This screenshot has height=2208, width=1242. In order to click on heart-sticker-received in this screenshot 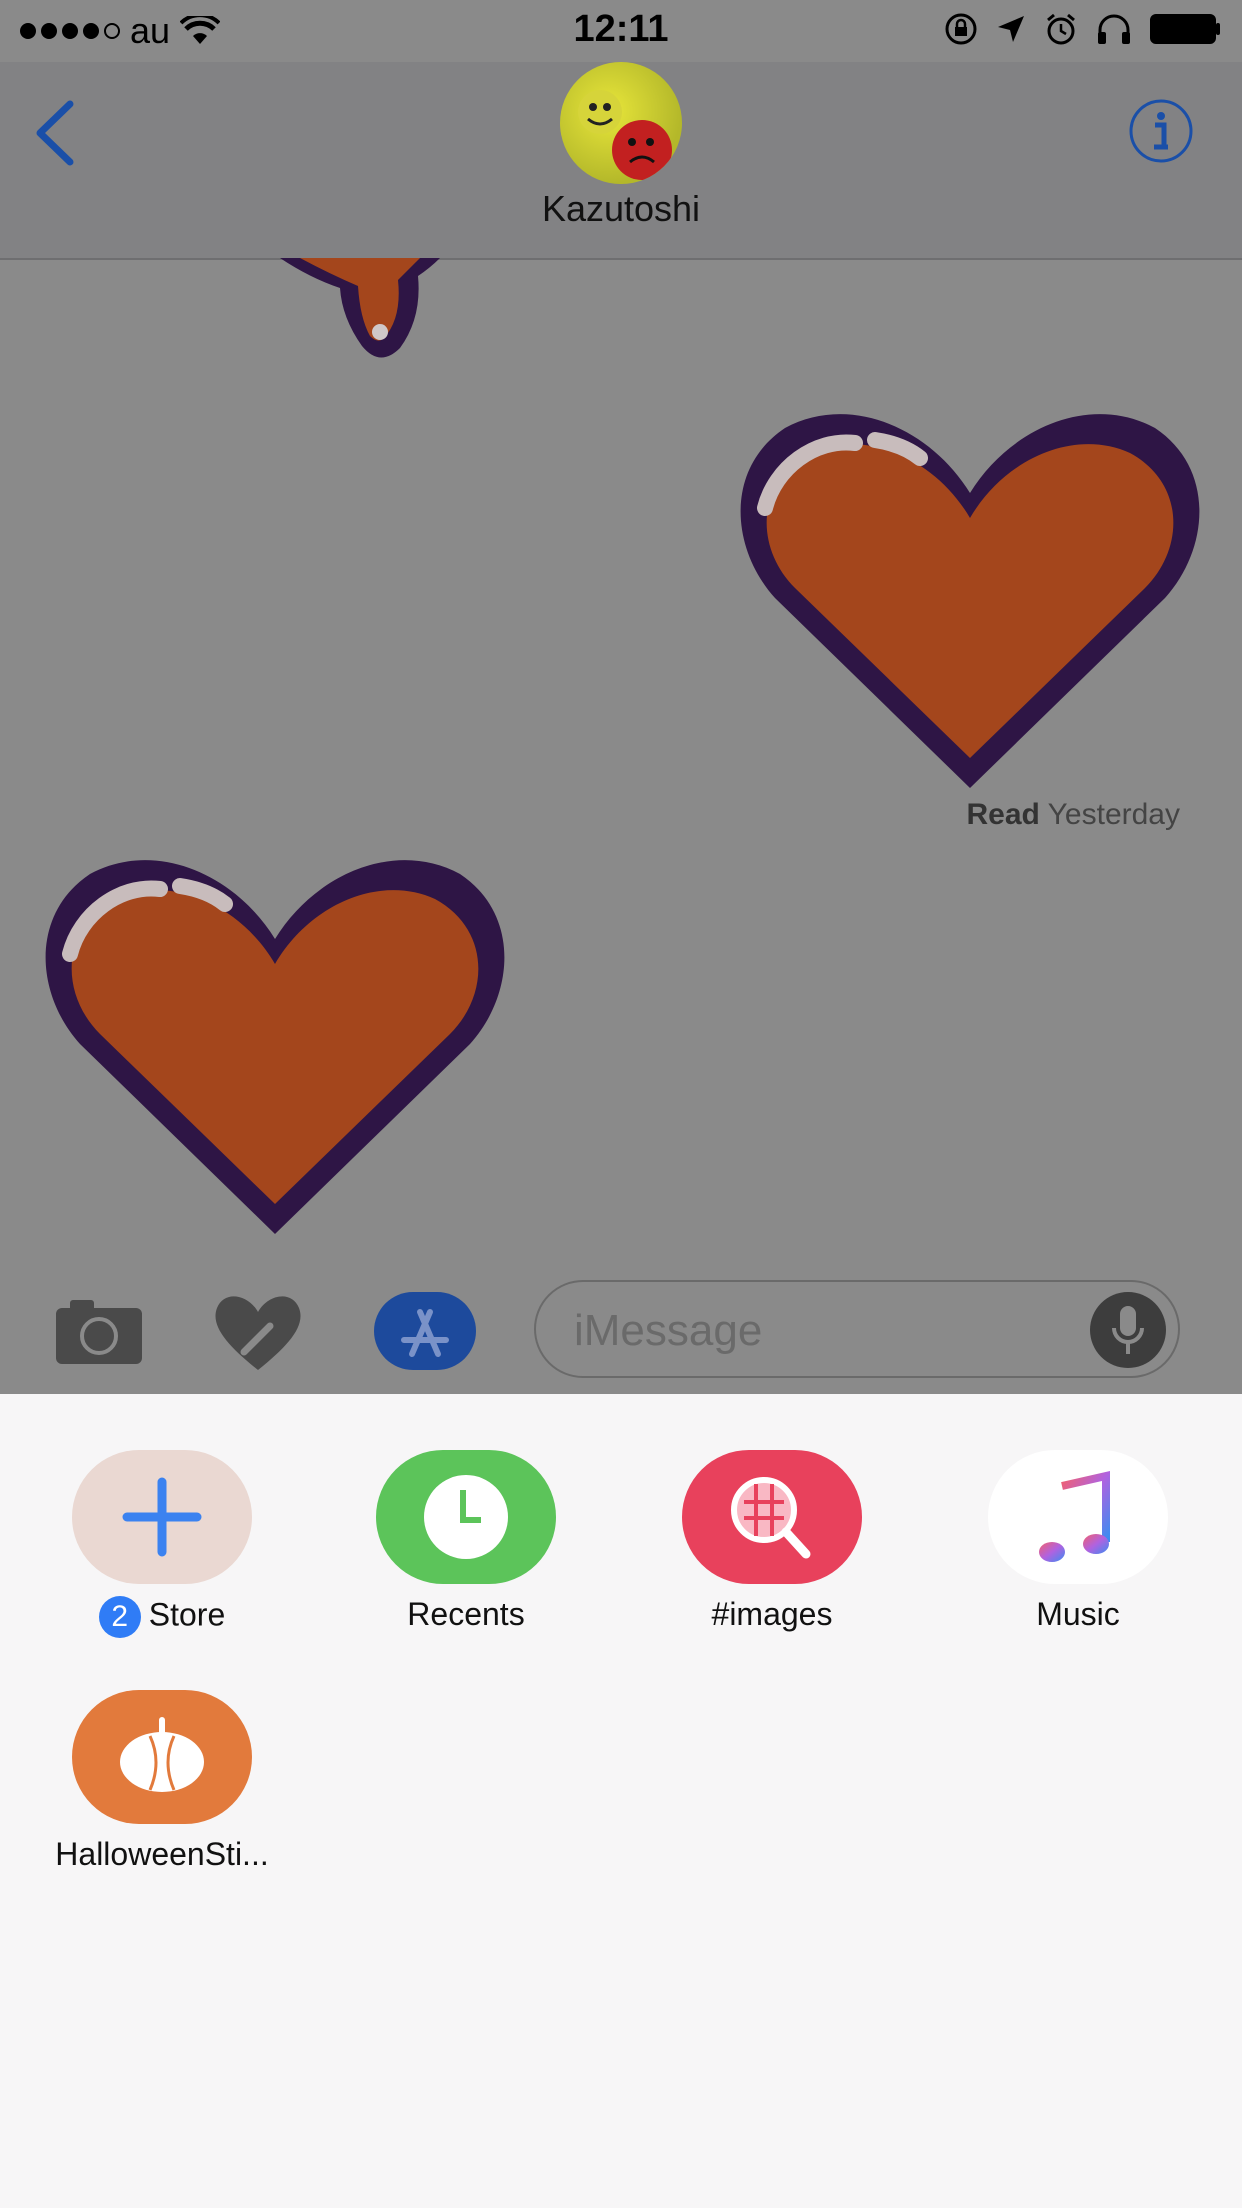, I will do `click(275, 1044)`.